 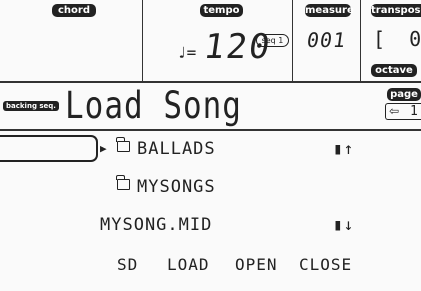 I want to click on scroll-down-indicator: ▮↓, so click(x=343, y=225).